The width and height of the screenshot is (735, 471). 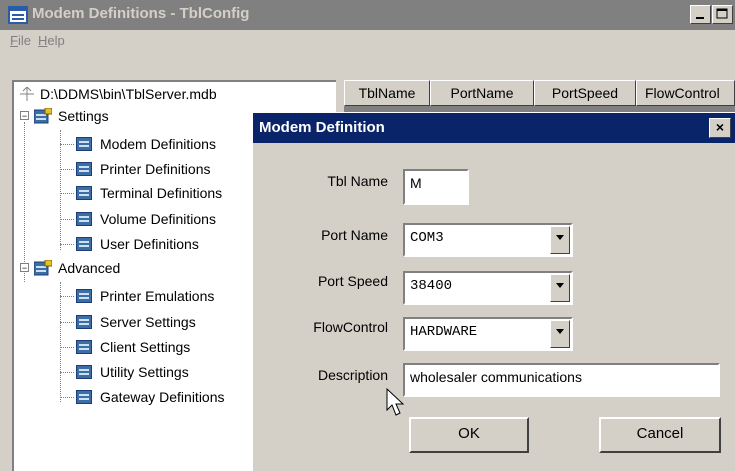 I want to click on tree-root: D:\DDMS\bin\TblServer.mdb, so click(x=118, y=94).